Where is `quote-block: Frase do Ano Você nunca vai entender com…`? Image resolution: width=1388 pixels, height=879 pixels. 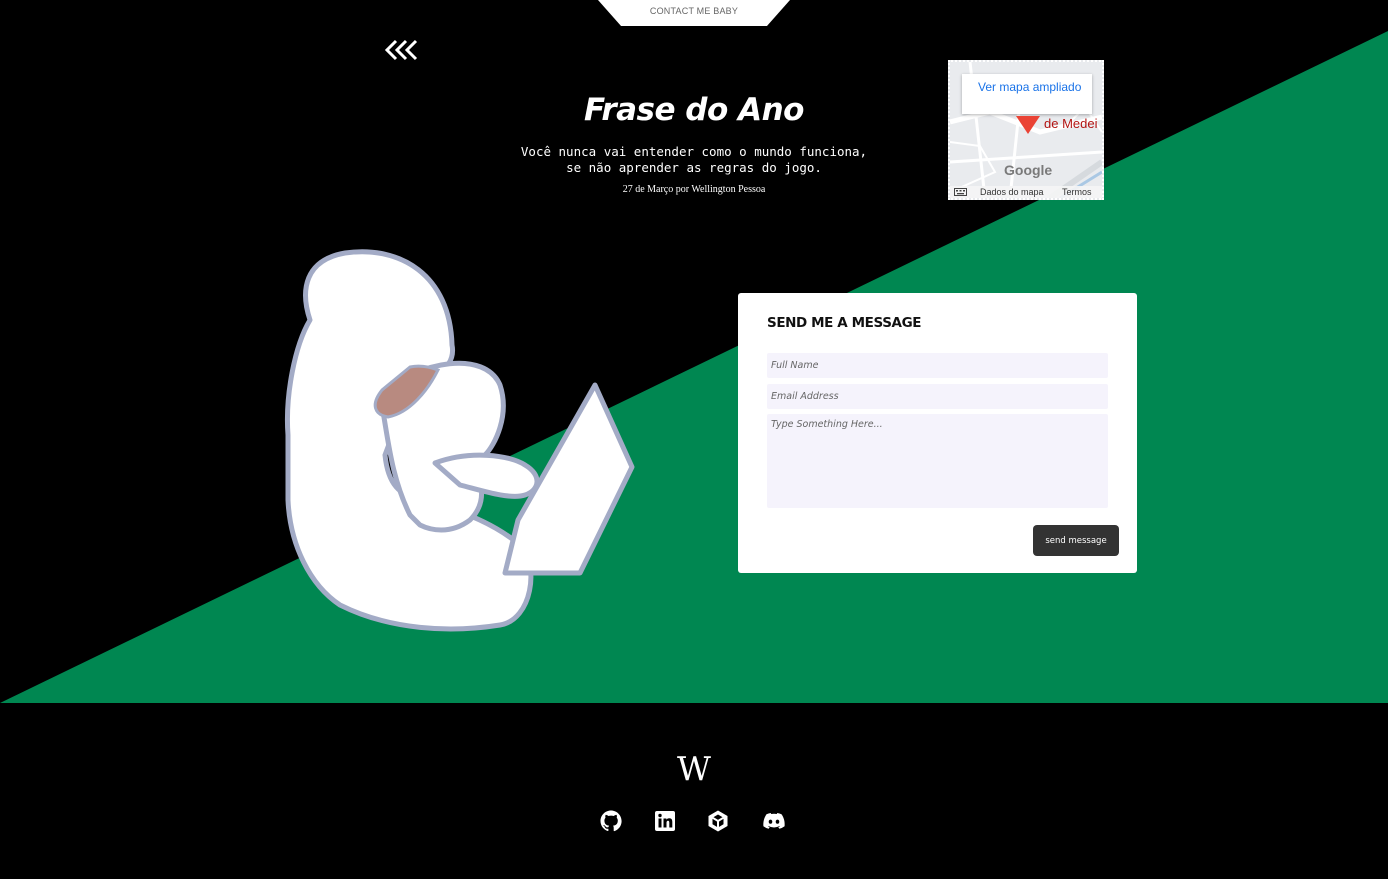
quote-block: Frase do Ano Você nunca vai entender com… is located at coordinates (694, 143).